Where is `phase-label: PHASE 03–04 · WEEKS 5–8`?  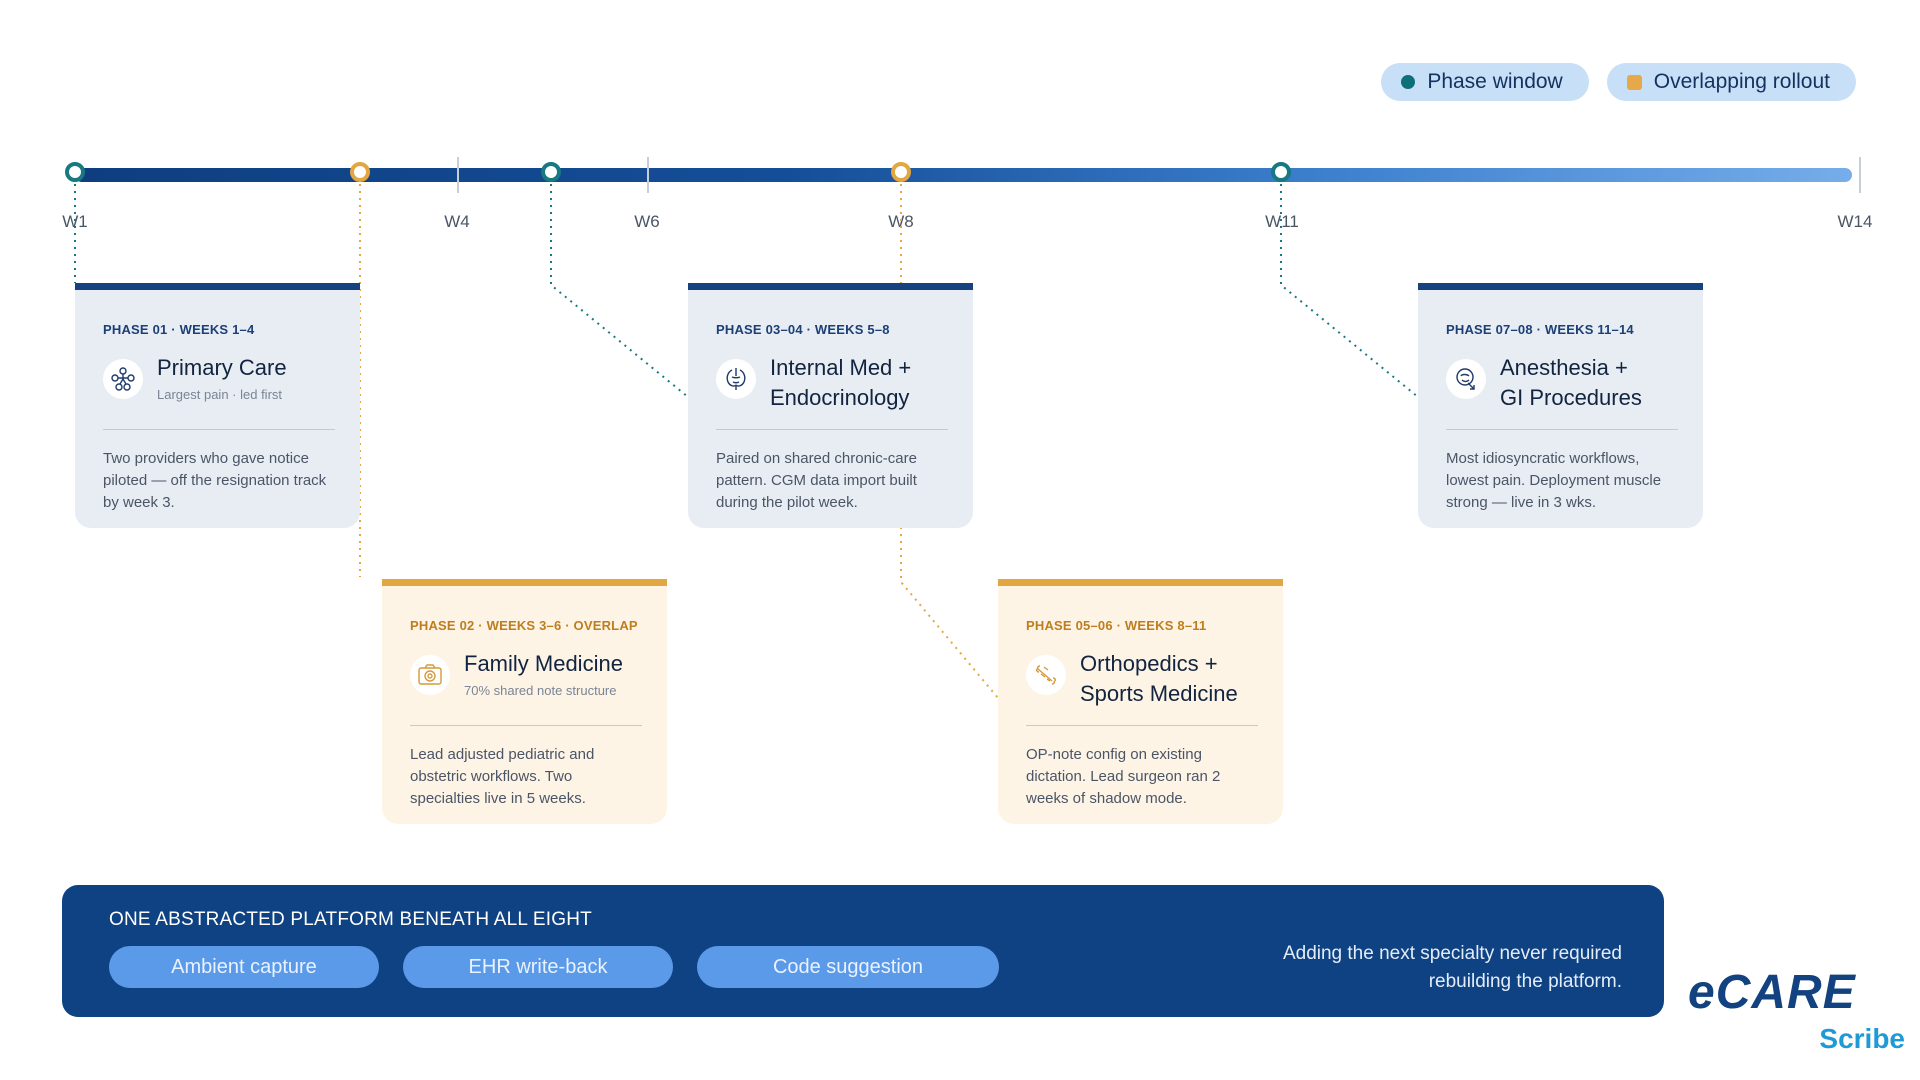 phase-label: PHASE 03–04 · WEEKS 5–8 is located at coordinates (803, 329).